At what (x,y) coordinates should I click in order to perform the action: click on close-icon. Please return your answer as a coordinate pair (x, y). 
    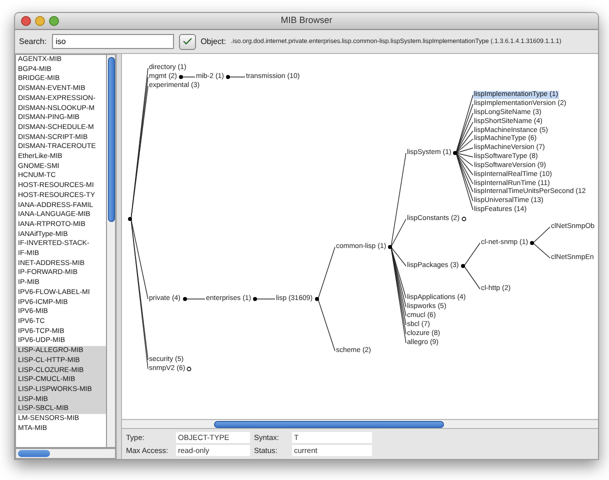
    Looking at the image, I should click on (26, 21).